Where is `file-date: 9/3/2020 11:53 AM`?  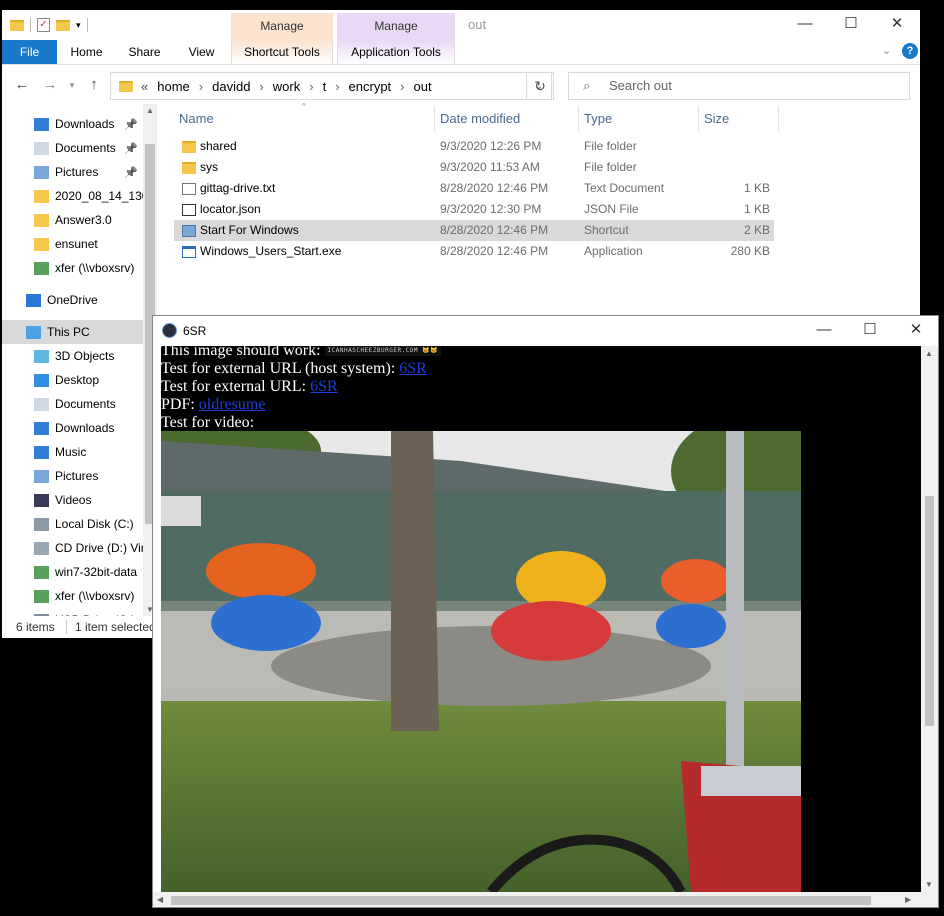 file-date: 9/3/2020 11:53 AM is located at coordinates (490, 167).